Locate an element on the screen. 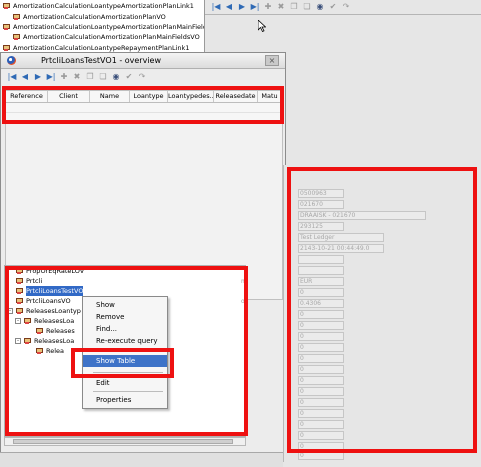  dialog-title: PrtcliLoansTestVO1 - overview is located at coordinates (101, 60).